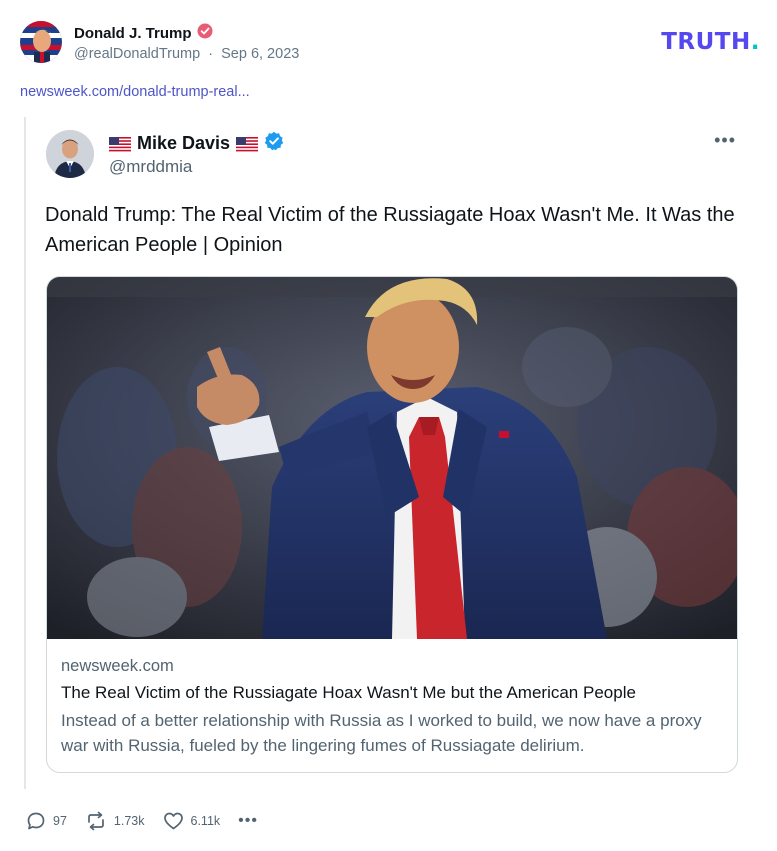  What do you see at coordinates (260, 54) in the screenshot?
I see `post-date: Sep 6, 2023` at bounding box center [260, 54].